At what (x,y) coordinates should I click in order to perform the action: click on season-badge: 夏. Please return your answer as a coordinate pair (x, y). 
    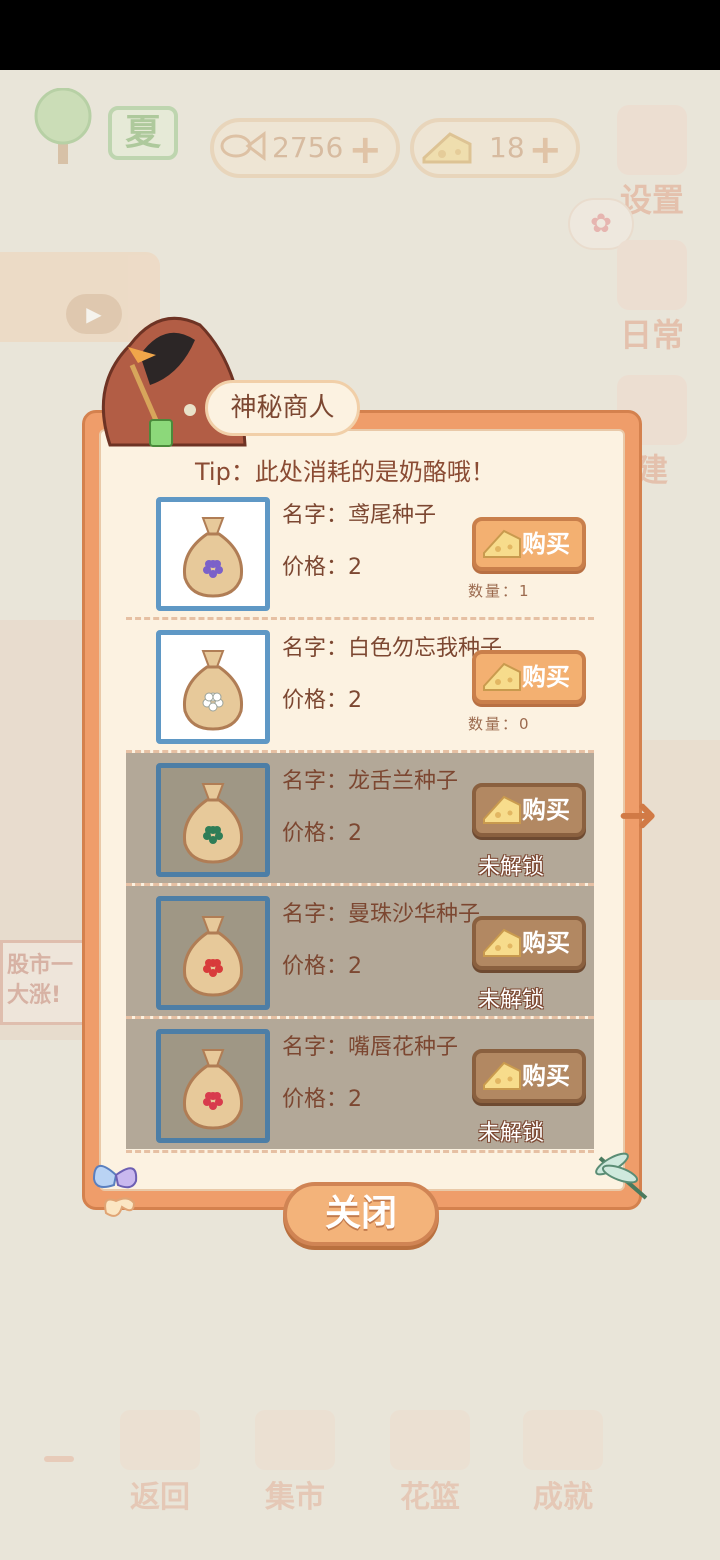
    Looking at the image, I should click on (103, 129).